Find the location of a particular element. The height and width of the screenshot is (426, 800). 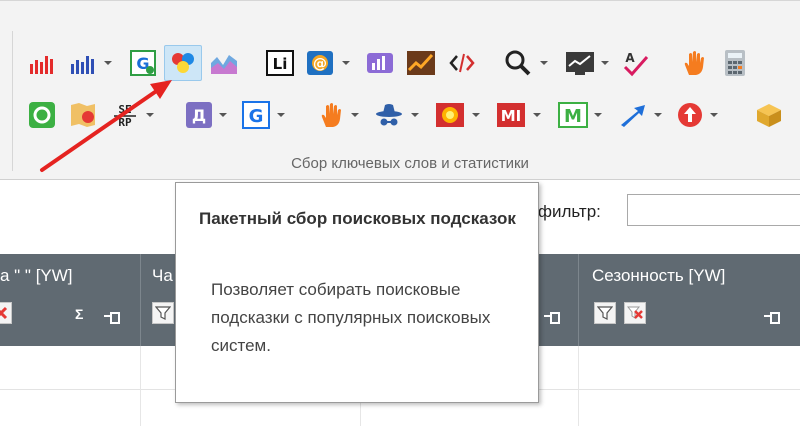

purple-chart-icon is located at coordinates (380, 63).